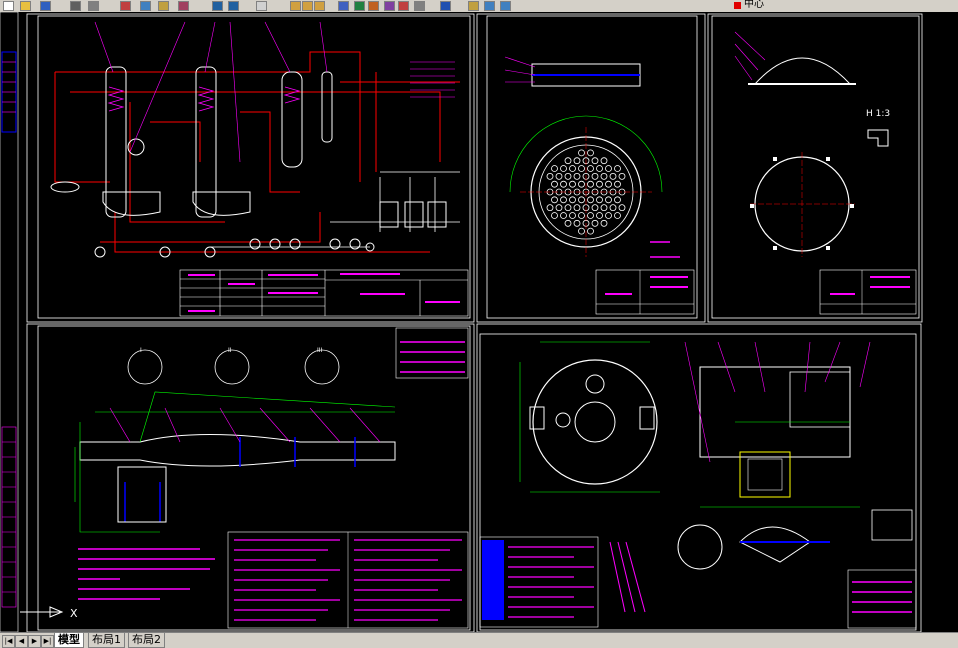 The width and height of the screenshot is (958, 648). What do you see at coordinates (125, 6) in the screenshot?
I see `cut-icon` at bounding box center [125, 6].